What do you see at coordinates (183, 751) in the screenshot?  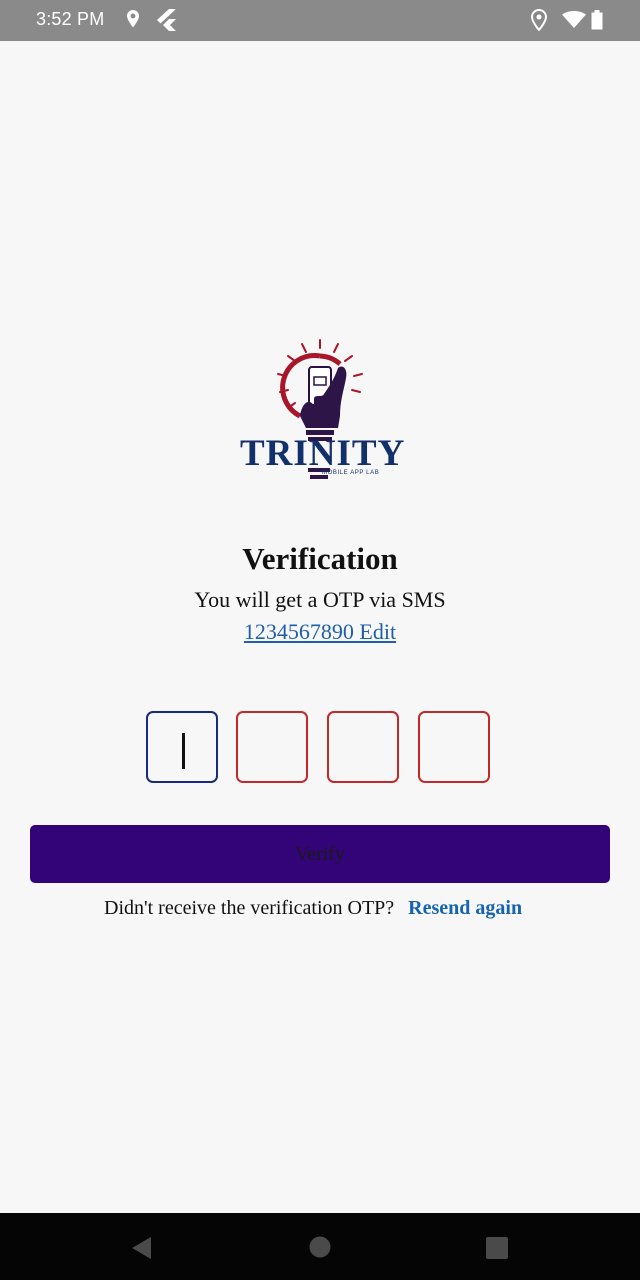 I see `text-cursor` at bounding box center [183, 751].